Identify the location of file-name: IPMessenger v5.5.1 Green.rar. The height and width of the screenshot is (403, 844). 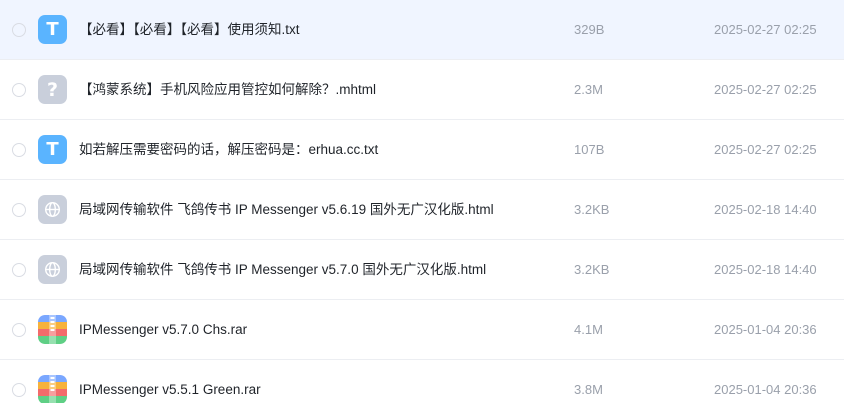
(170, 381).